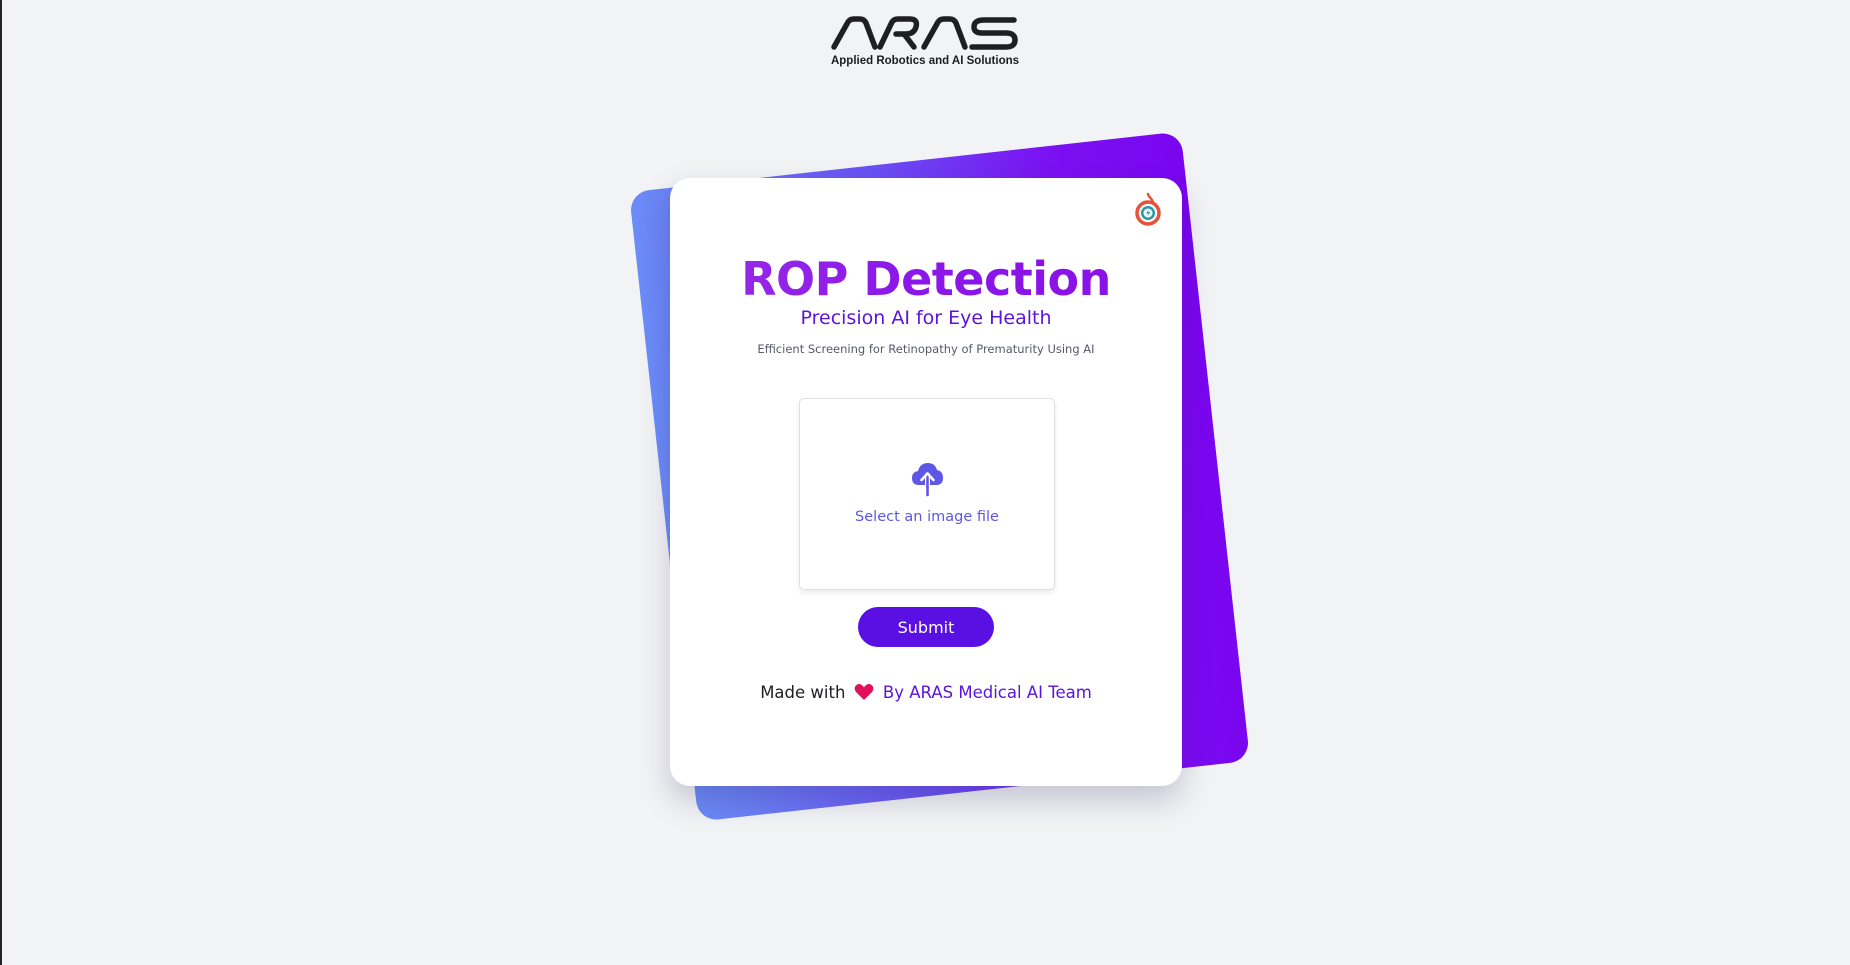  I want to click on aras-logo-icon, so click(924, 33).